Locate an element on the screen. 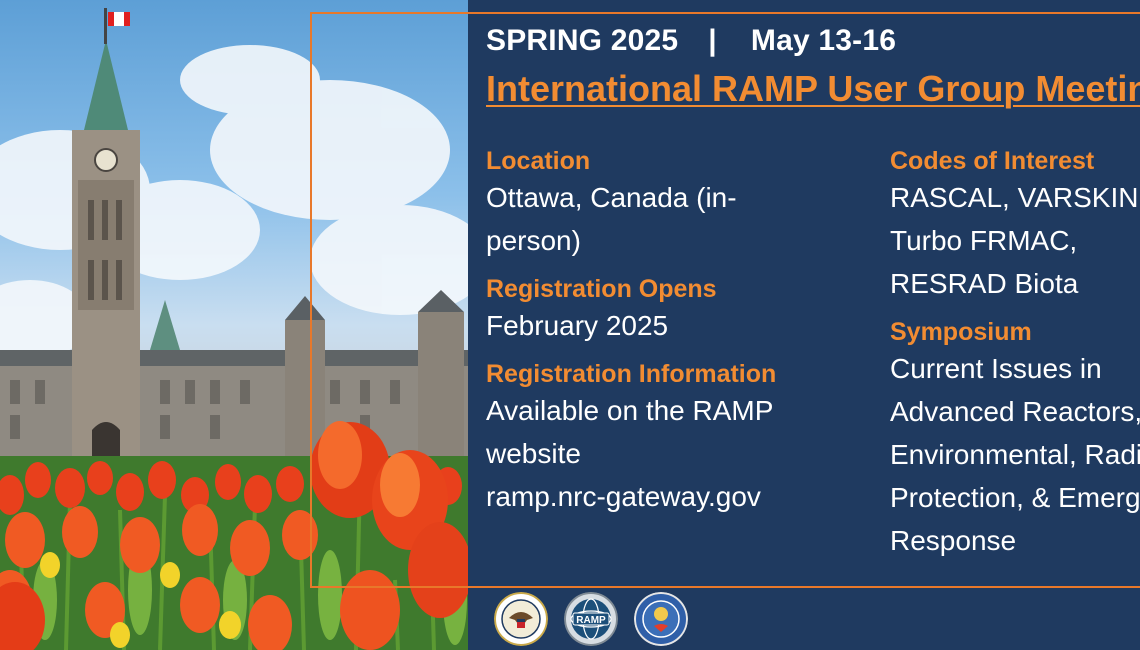 The image size is (1140, 650). codes-label: Codes of Interest is located at coordinates (992, 161).